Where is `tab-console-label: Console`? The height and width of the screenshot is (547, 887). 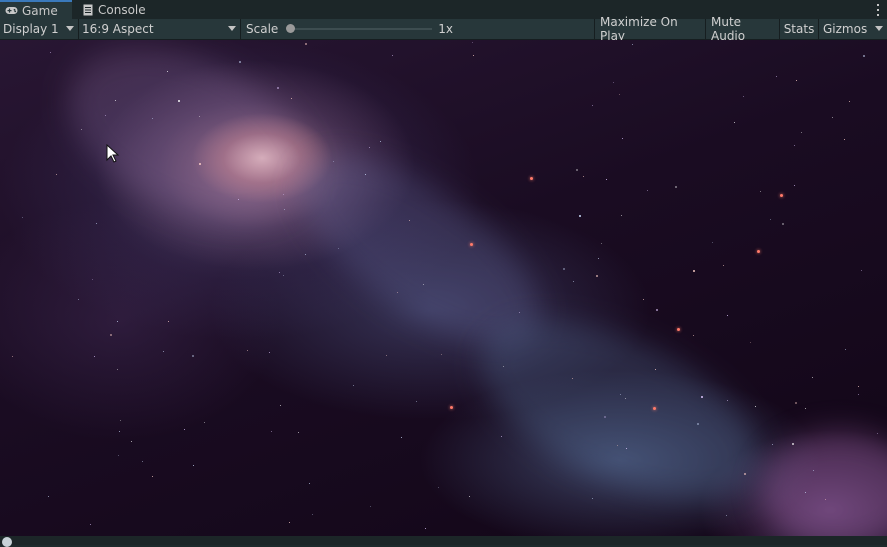
tab-console-label: Console is located at coordinates (122, 9).